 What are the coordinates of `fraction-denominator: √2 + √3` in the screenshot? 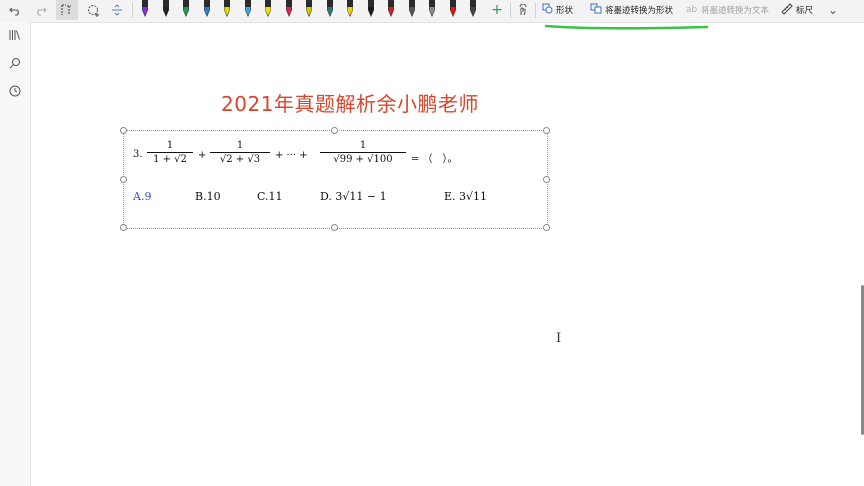 It's located at (240, 159).